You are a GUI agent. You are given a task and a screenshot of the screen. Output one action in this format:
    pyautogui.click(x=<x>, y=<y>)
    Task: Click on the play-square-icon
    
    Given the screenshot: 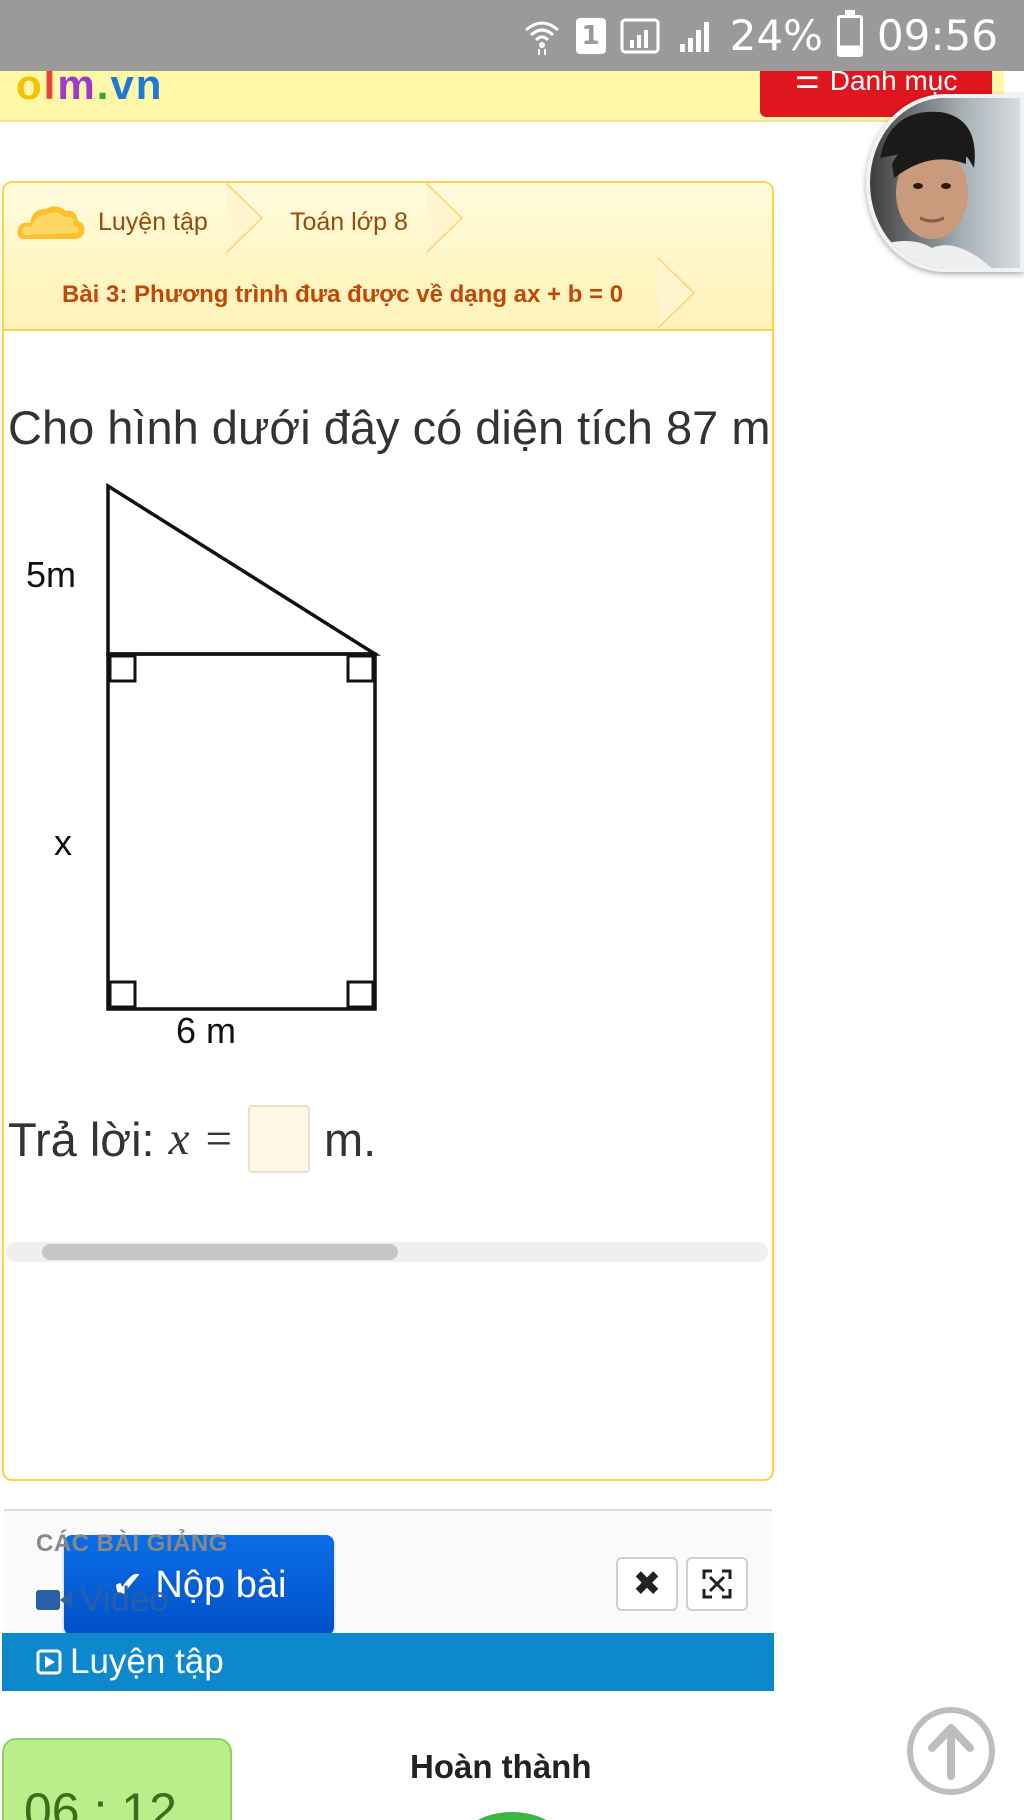 What is the action you would take?
    pyautogui.click(x=49, y=1662)
    